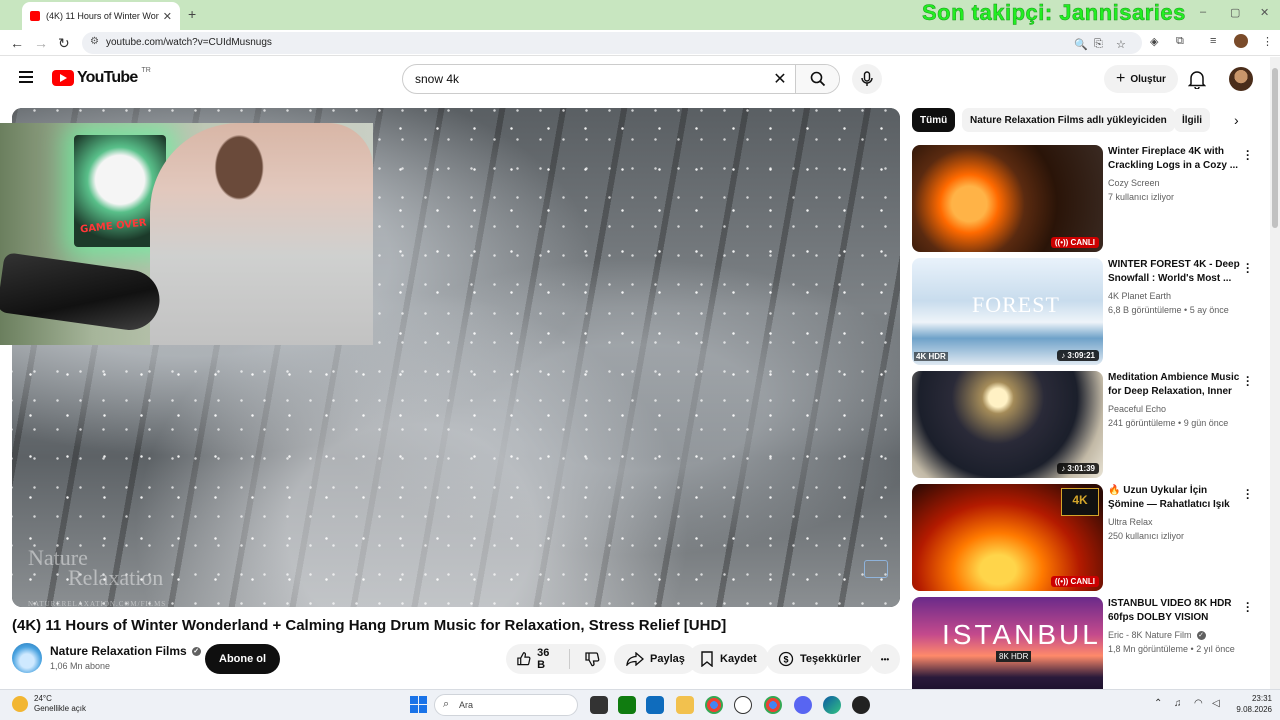 The height and width of the screenshot is (720, 1280). Describe the element at coordinates (1235, 12) in the screenshot. I see `maximize-button: ▢` at that location.